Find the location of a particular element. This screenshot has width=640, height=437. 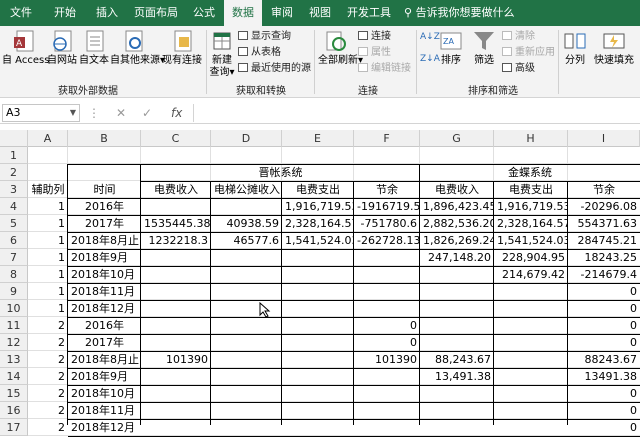

column-header-H: H is located at coordinates (531, 138).